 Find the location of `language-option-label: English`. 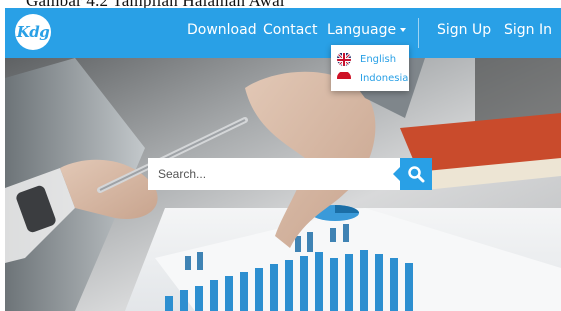

language-option-label: English is located at coordinates (378, 59).